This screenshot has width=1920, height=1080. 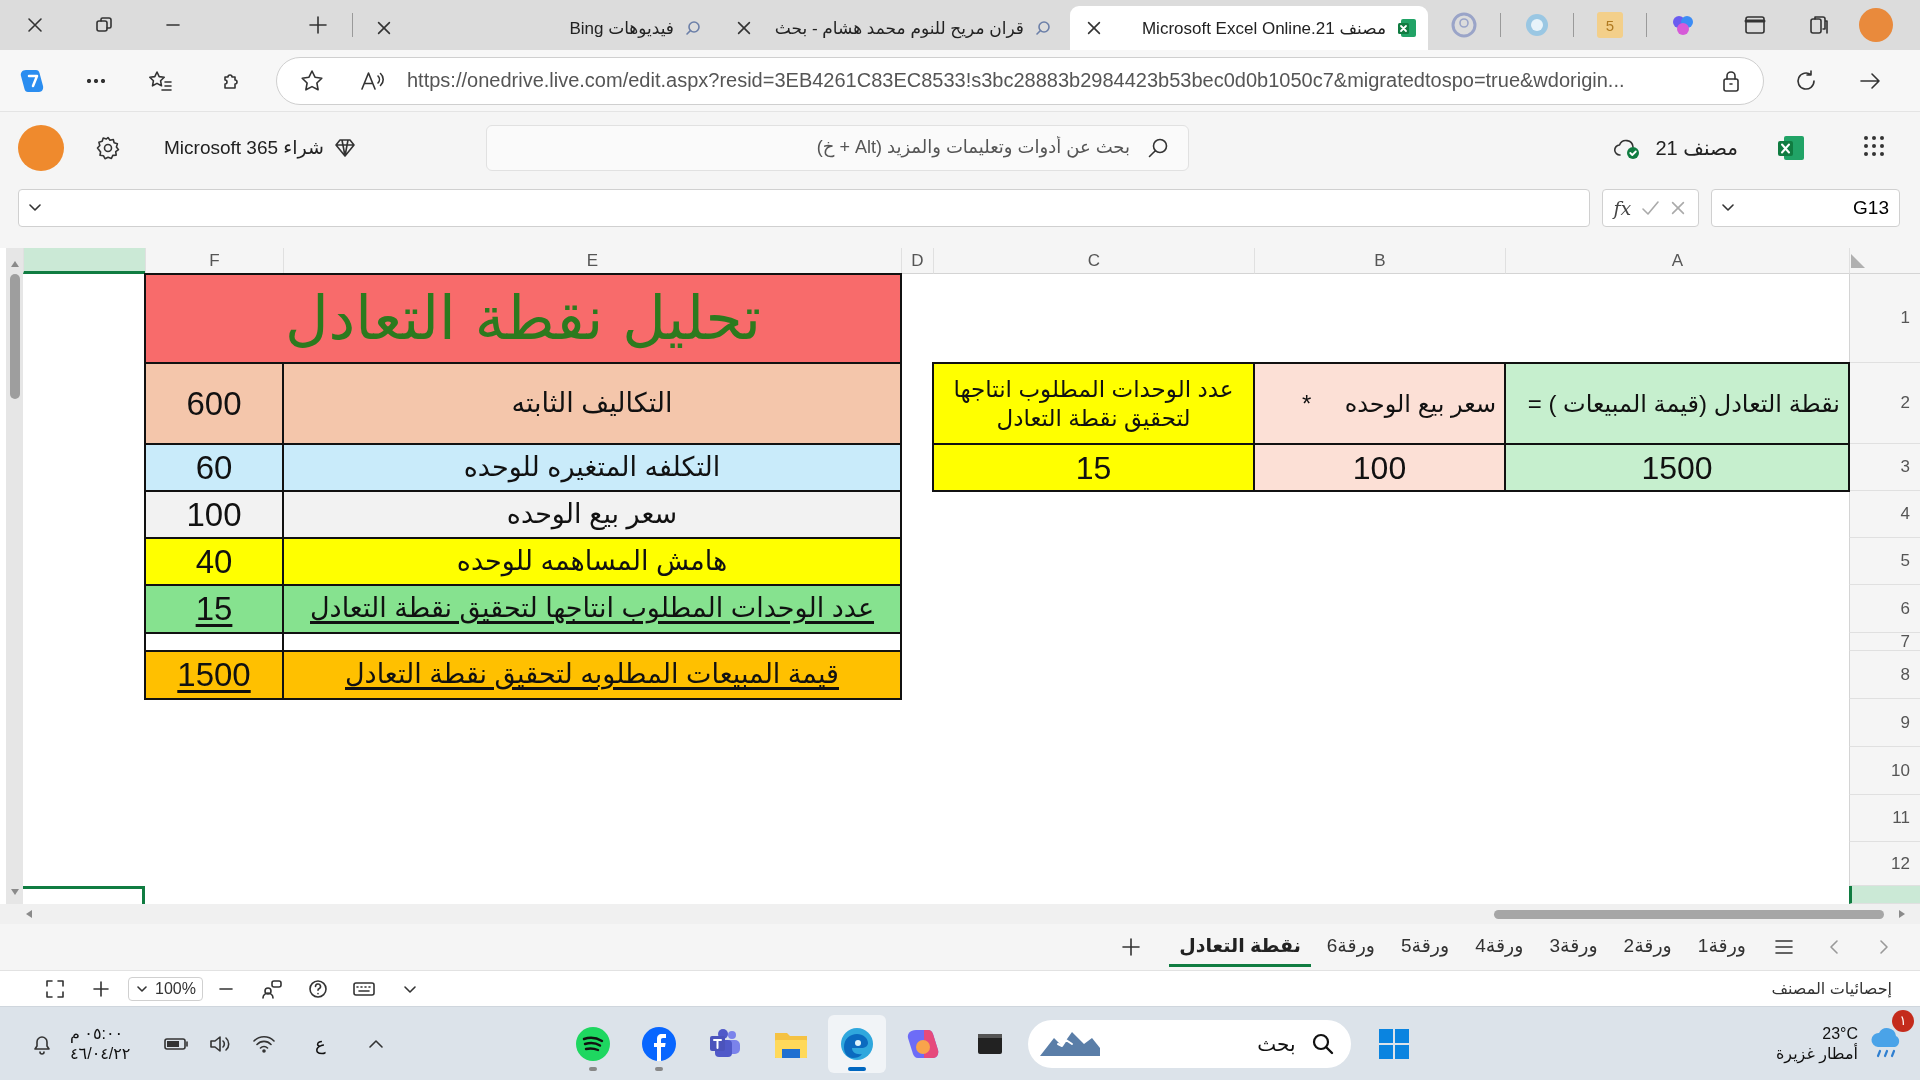 What do you see at coordinates (917, 261) in the screenshot?
I see `column-header: D` at bounding box center [917, 261].